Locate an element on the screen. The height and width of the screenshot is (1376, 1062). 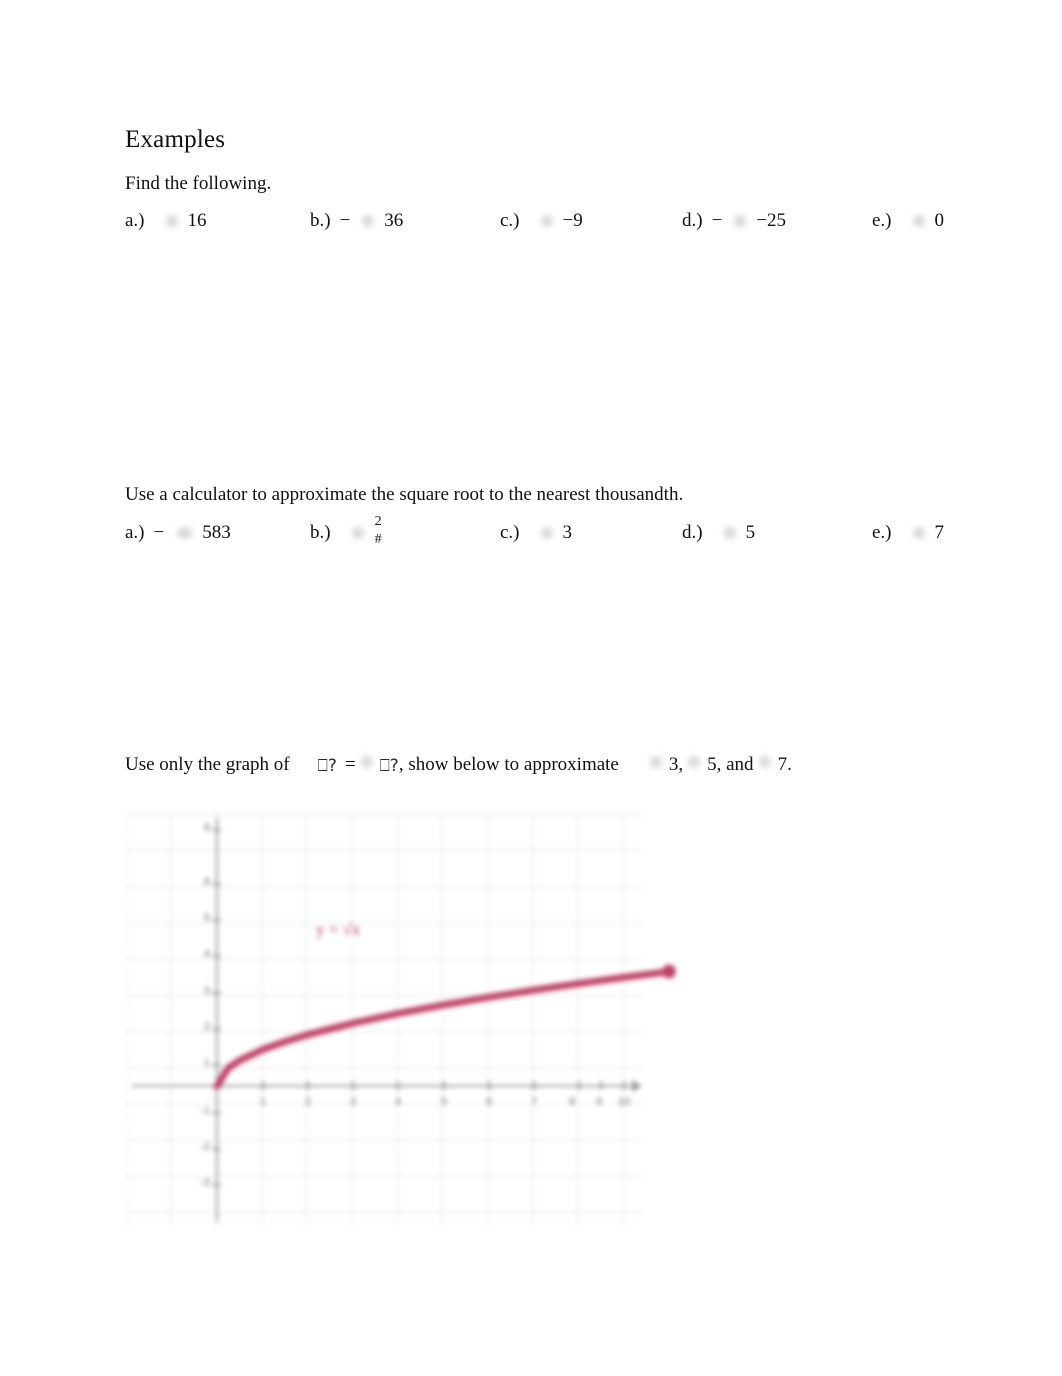
exercise-item-1a: a.) 16 is located at coordinates (166, 221).